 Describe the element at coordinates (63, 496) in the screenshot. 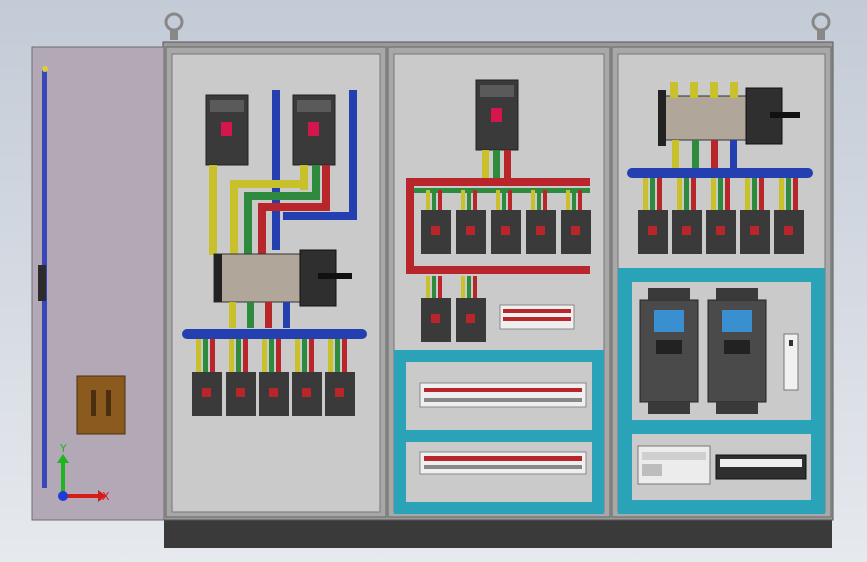

I see `z-axis-origin` at that location.